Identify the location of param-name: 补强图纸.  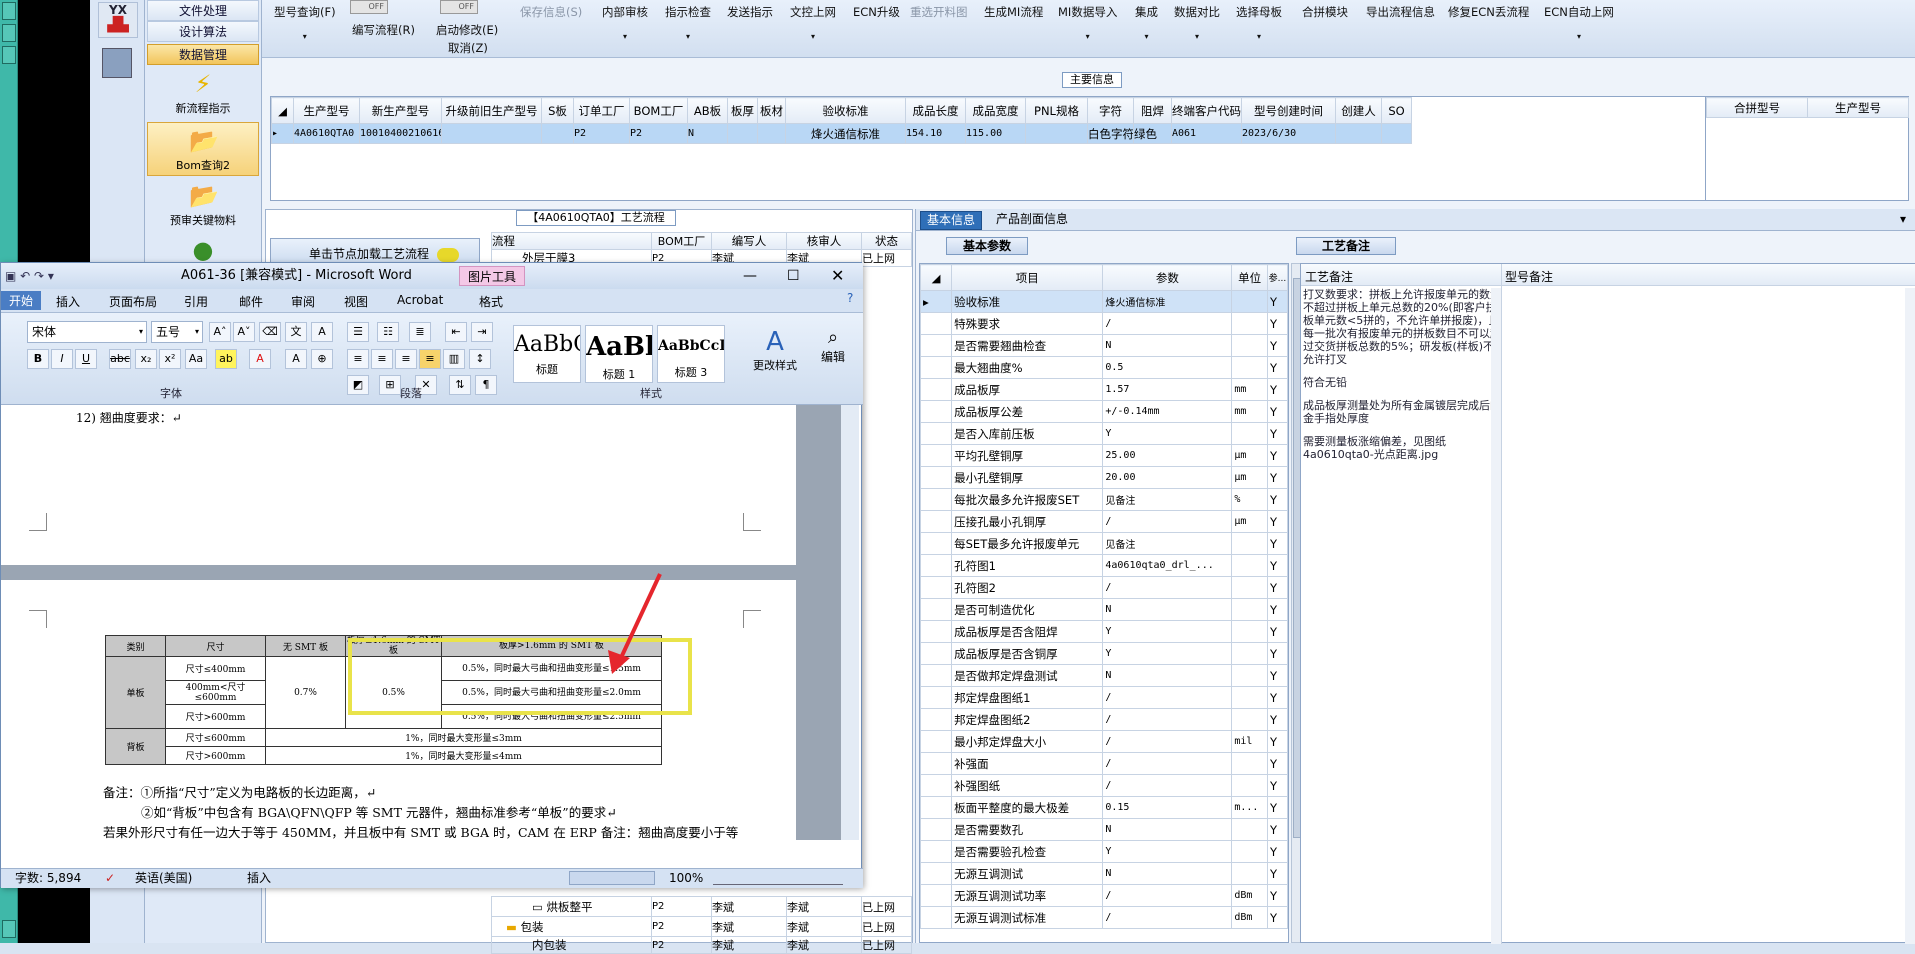
(1027, 785).